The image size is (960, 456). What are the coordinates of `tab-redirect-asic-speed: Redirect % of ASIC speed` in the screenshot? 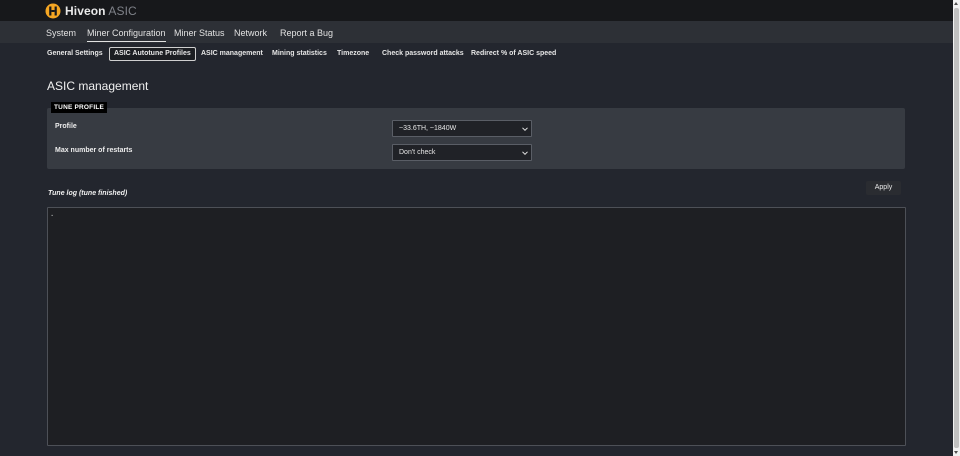 It's located at (513, 54).